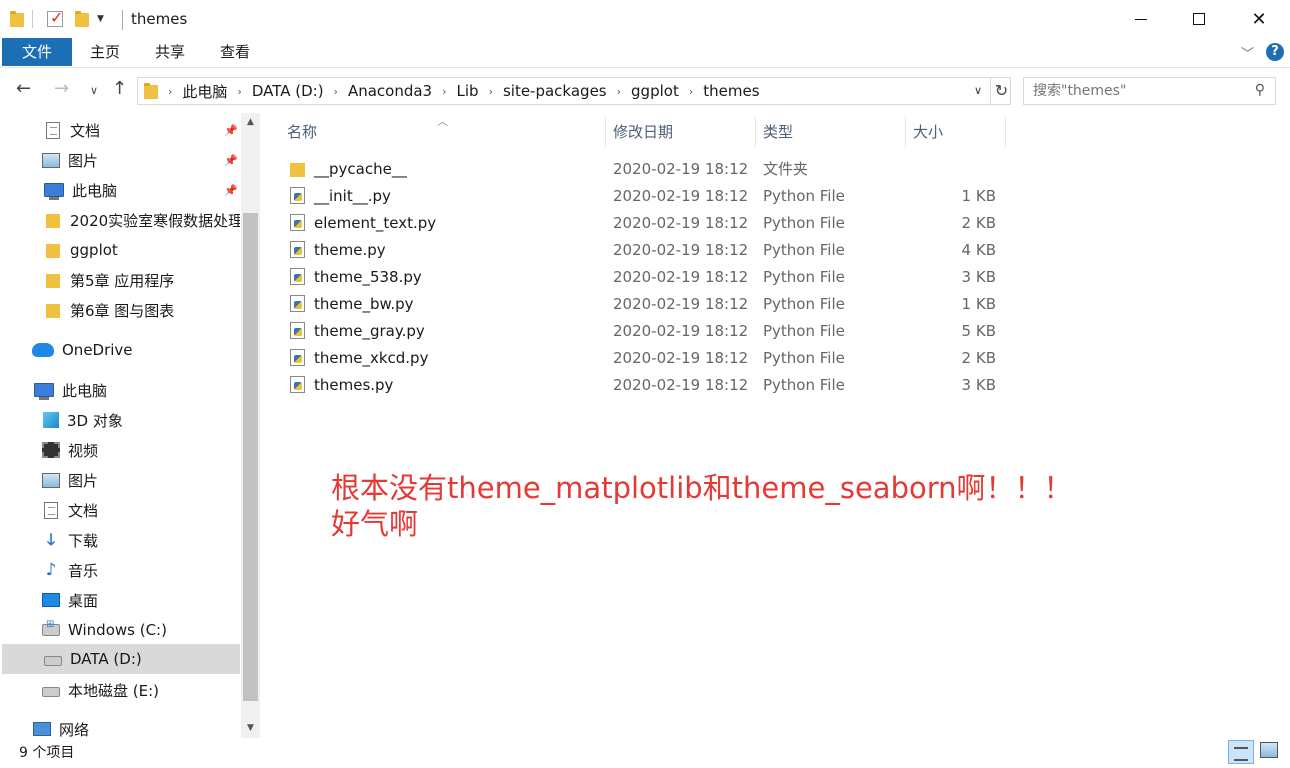  Describe the element at coordinates (121, 659) in the screenshot. I see `sidebar-item-data-d: DATA (D:)` at that location.